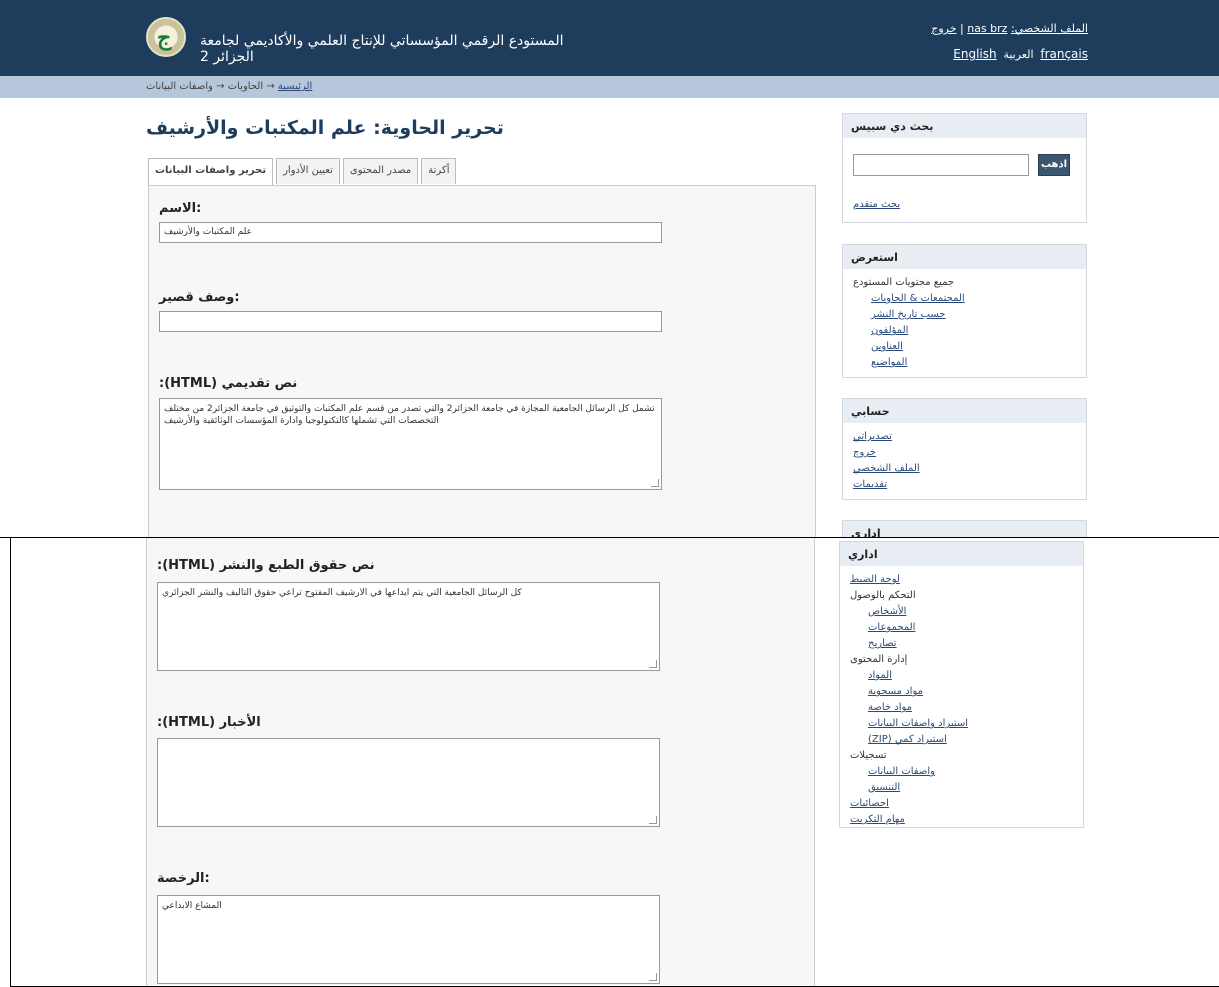 Image resolution: width=1219 pixels, height=987 pixels. What do you see at coordinates (882, 643) in the screenshot?
I see `authorizations-link: تصاريح` at bounding box center [882, 643].